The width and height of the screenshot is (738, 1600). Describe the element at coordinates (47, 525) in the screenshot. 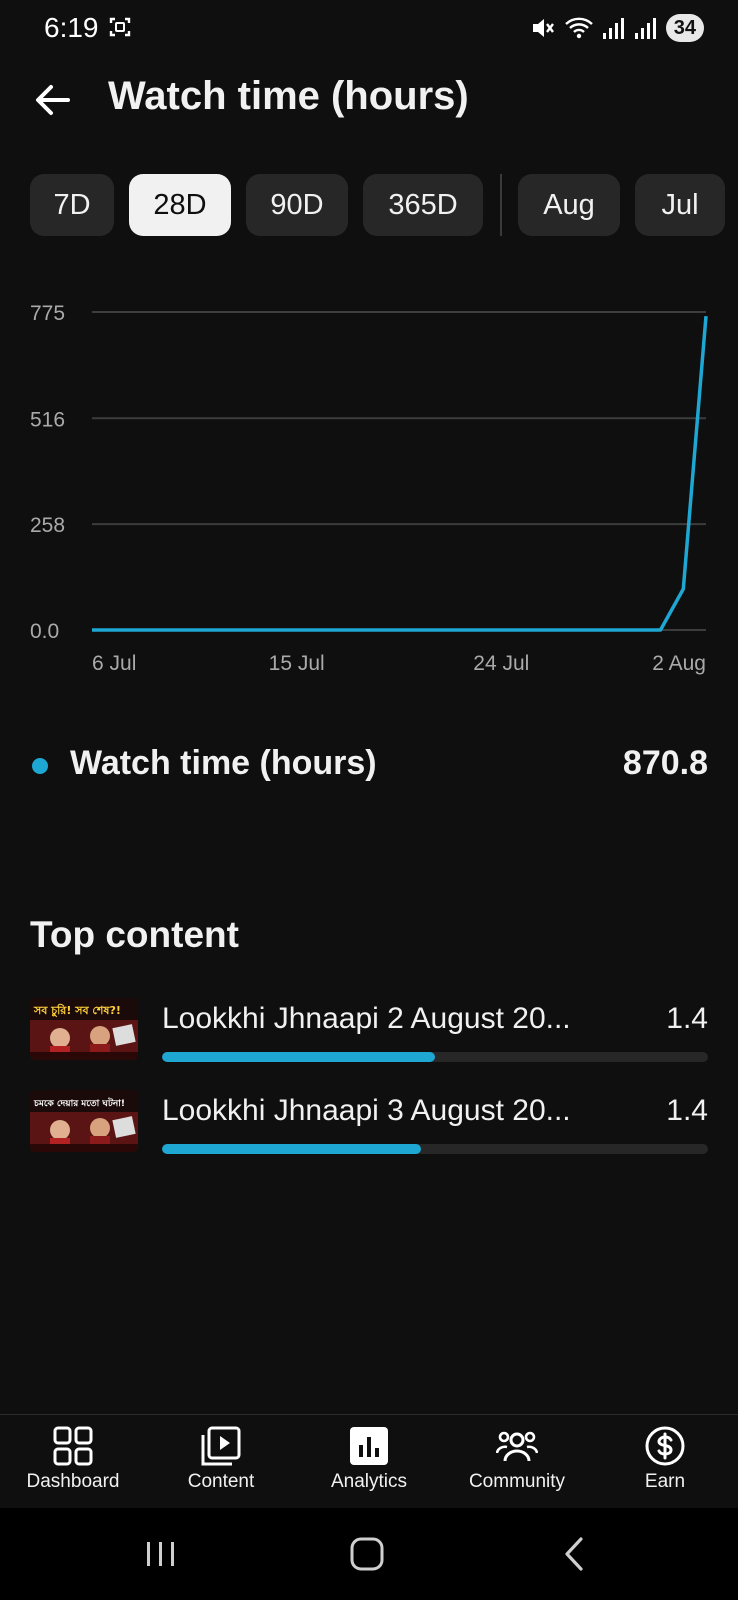

I see `y-tick-label: 258` at that location.